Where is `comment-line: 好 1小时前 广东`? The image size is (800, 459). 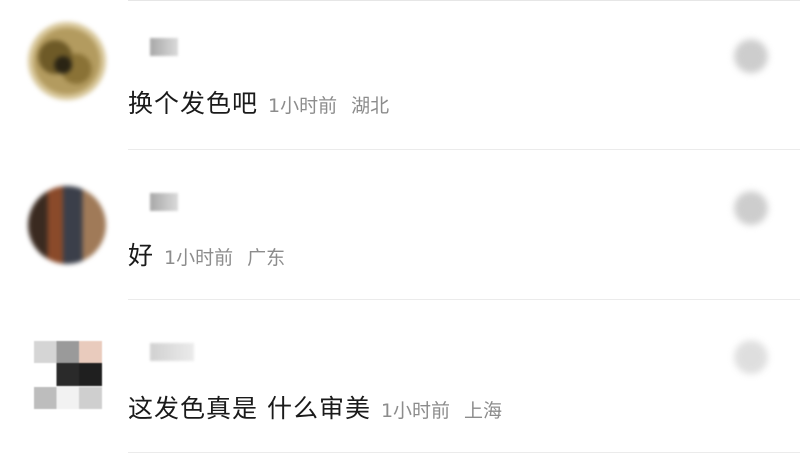
comment-line: 好 1小时前 广东 is located at coordinates (206, 254).